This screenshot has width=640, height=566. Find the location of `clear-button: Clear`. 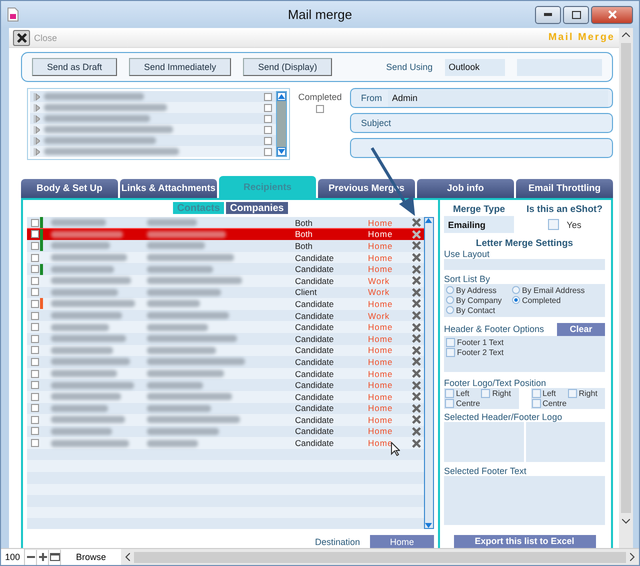

clear-button: Clear is located at coordinates (581, 329).